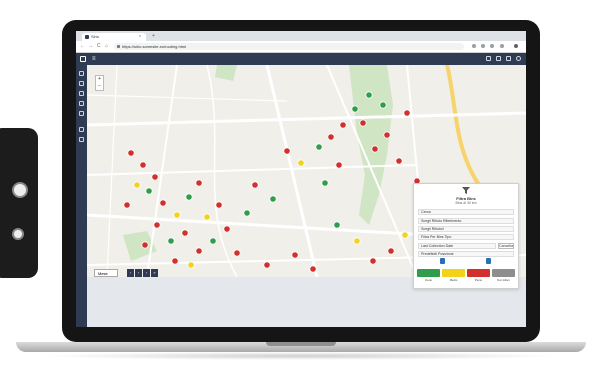 Image resolution: width=600 pixels, height=370 pixels. Describe the element at coordinates (81, 93) in the screenshot. I see `truck-icon` at that location.